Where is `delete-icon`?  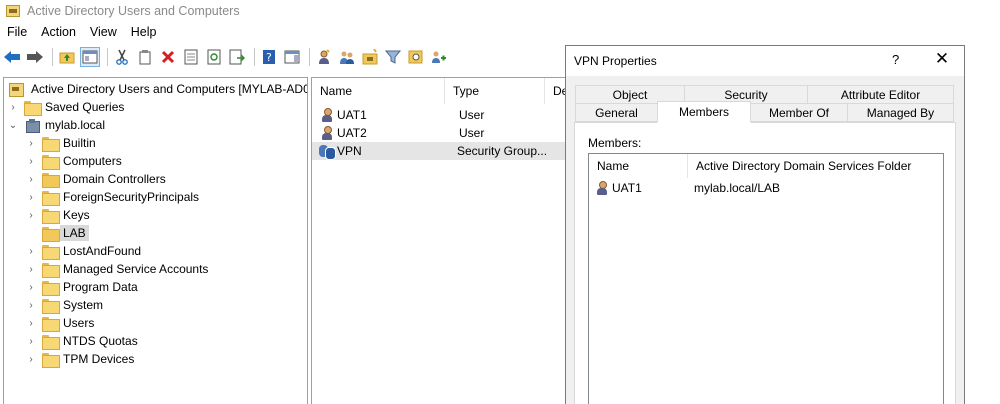
delete-icon is located at coordinates (168, 57).